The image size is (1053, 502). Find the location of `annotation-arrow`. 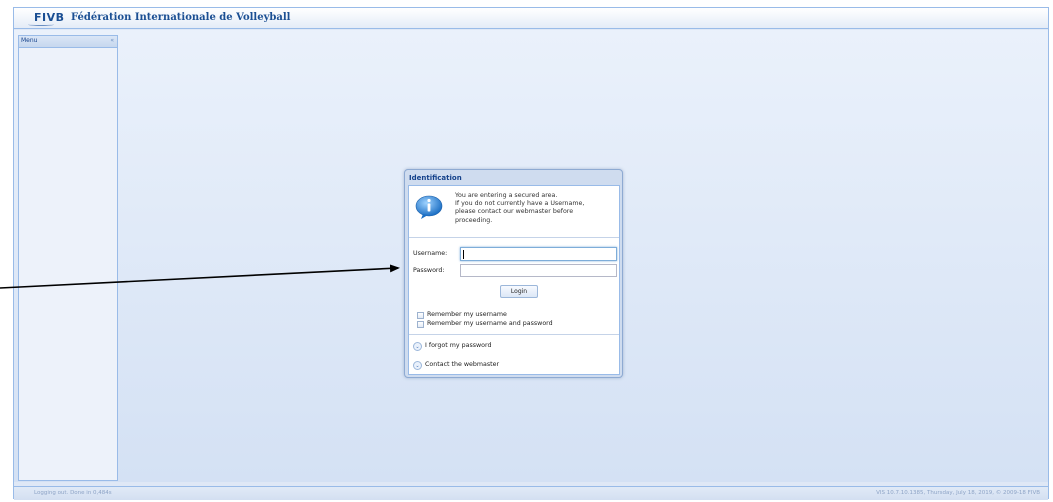

annotation-arrow is located at coordinates (200, 276).